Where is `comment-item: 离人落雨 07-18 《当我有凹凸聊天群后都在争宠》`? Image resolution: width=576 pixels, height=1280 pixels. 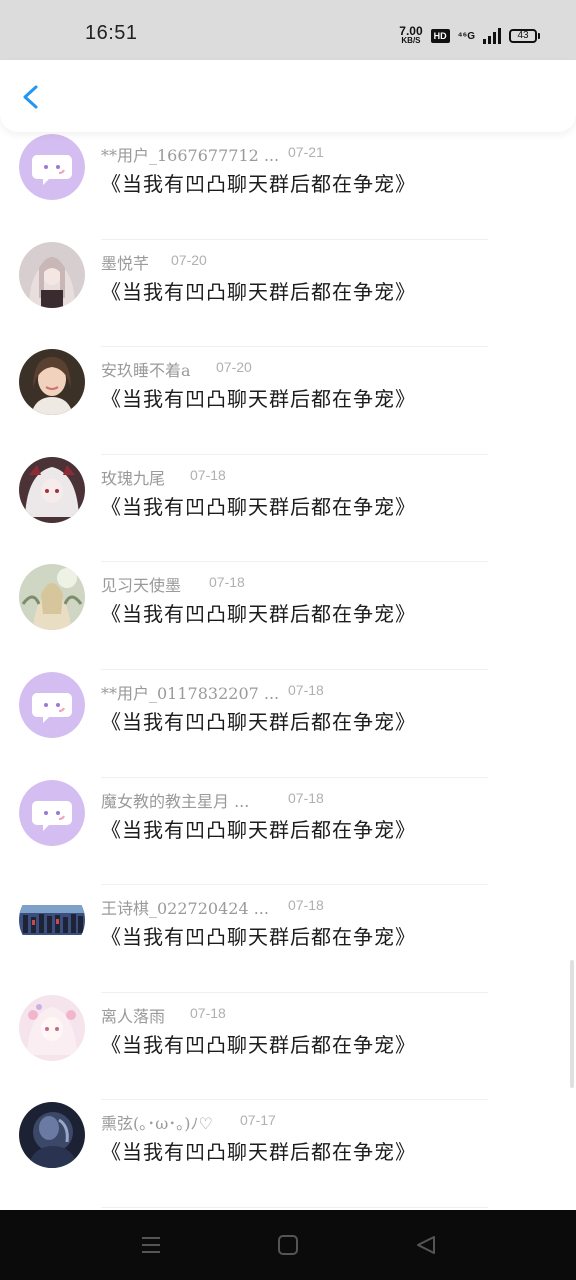
comment-item: 离人落雨 07-18 《当我有凹凸聊天群后都在争宠》 is located at coordinates (288, 1047).